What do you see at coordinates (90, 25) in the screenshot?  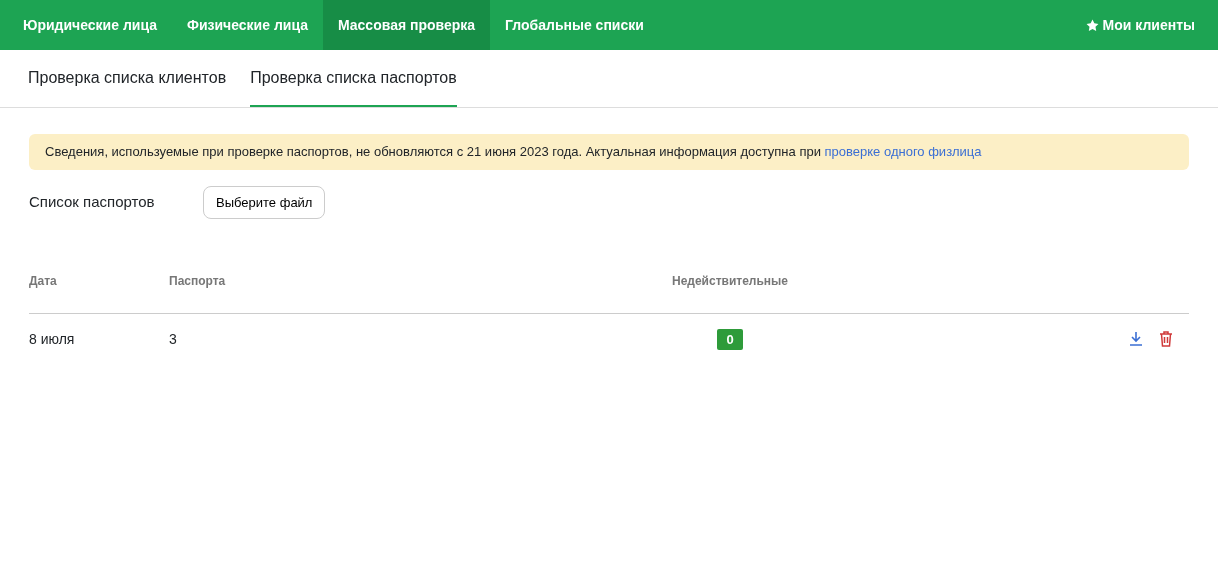 I see `nav-link-item: Юридические лица` at bounding box center [90, 25].